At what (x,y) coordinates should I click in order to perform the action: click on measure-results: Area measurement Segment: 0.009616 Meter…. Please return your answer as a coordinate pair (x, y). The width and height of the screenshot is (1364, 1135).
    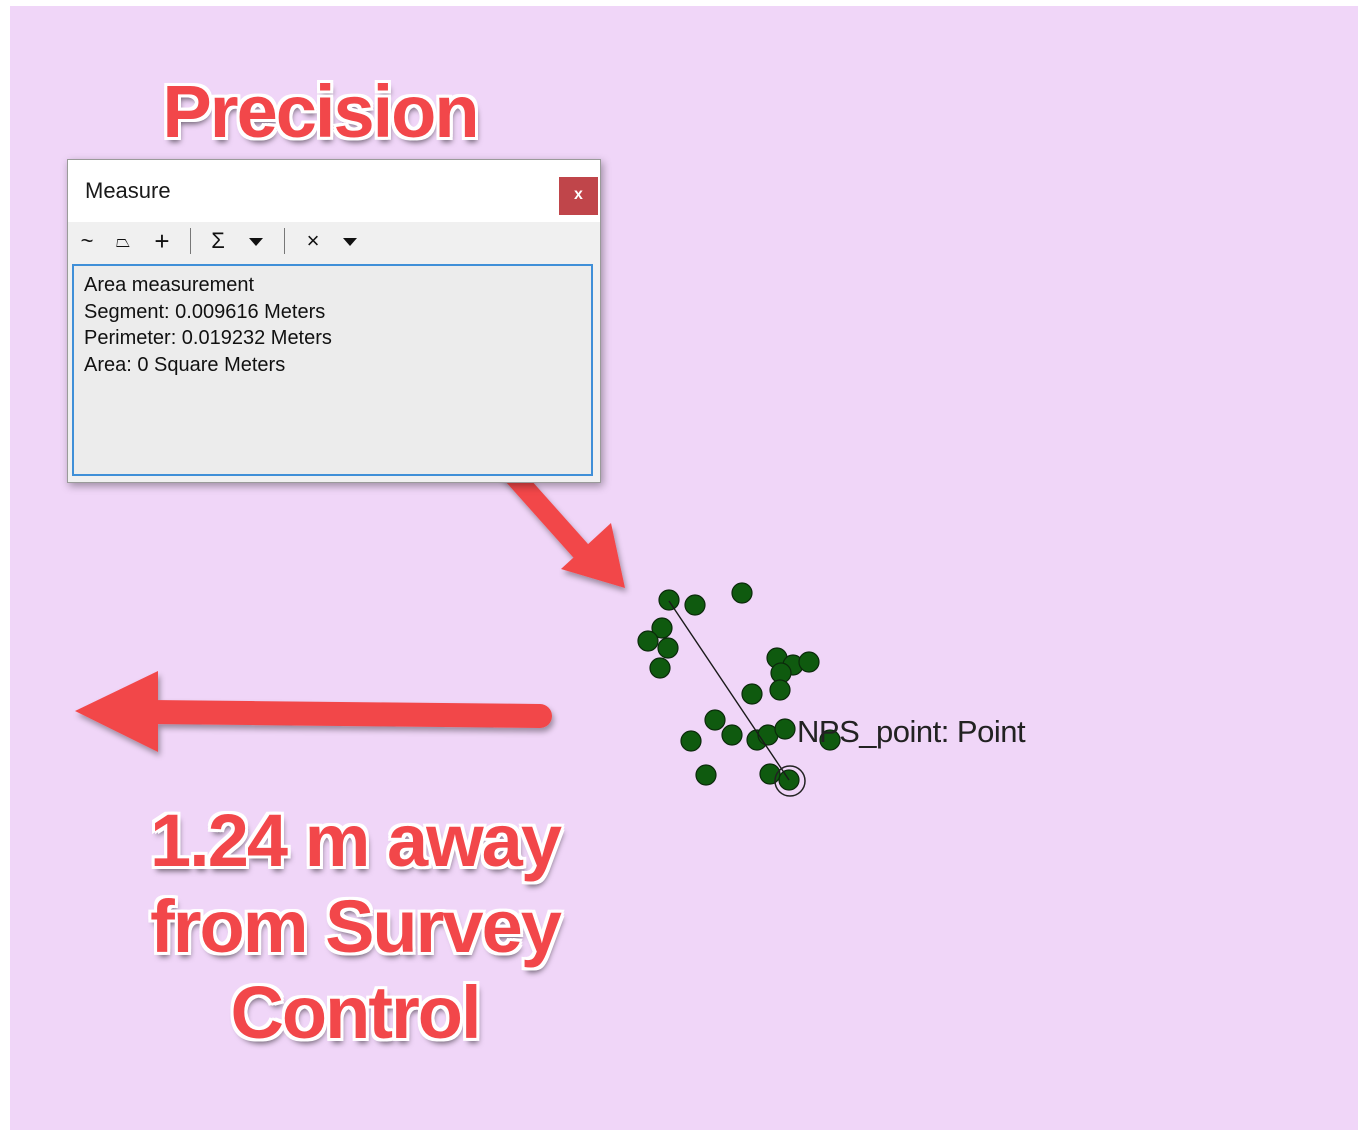
    Looking at the image, I should click on (332, 370).